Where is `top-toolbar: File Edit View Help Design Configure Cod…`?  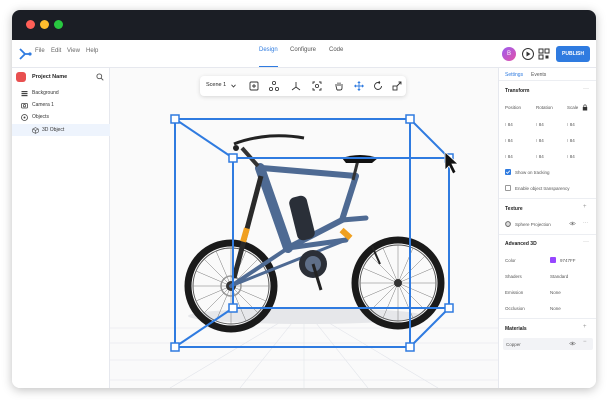
top-toolbar: File Edit View Help Design Configure Cod… is located at coordinates (304, 54).